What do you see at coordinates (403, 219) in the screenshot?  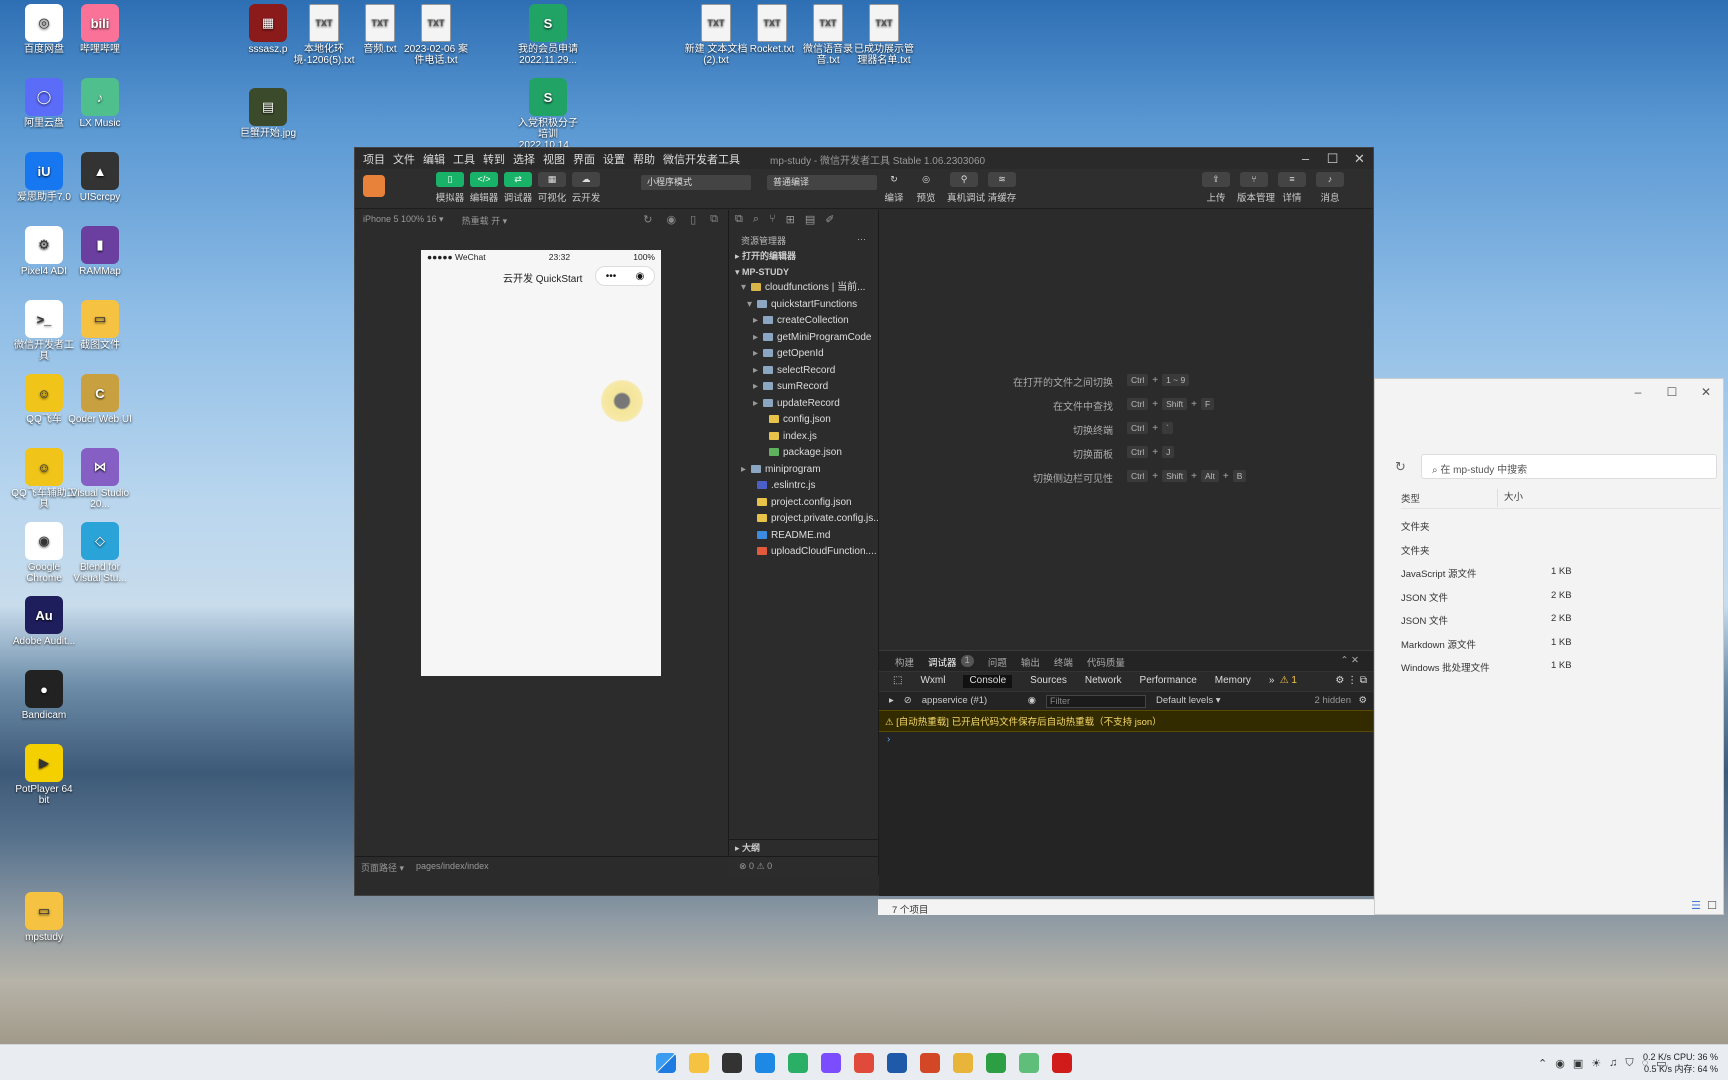 I see `device-select: iPhone 5 100% 16 ▾` at bounding box center [403, 219].